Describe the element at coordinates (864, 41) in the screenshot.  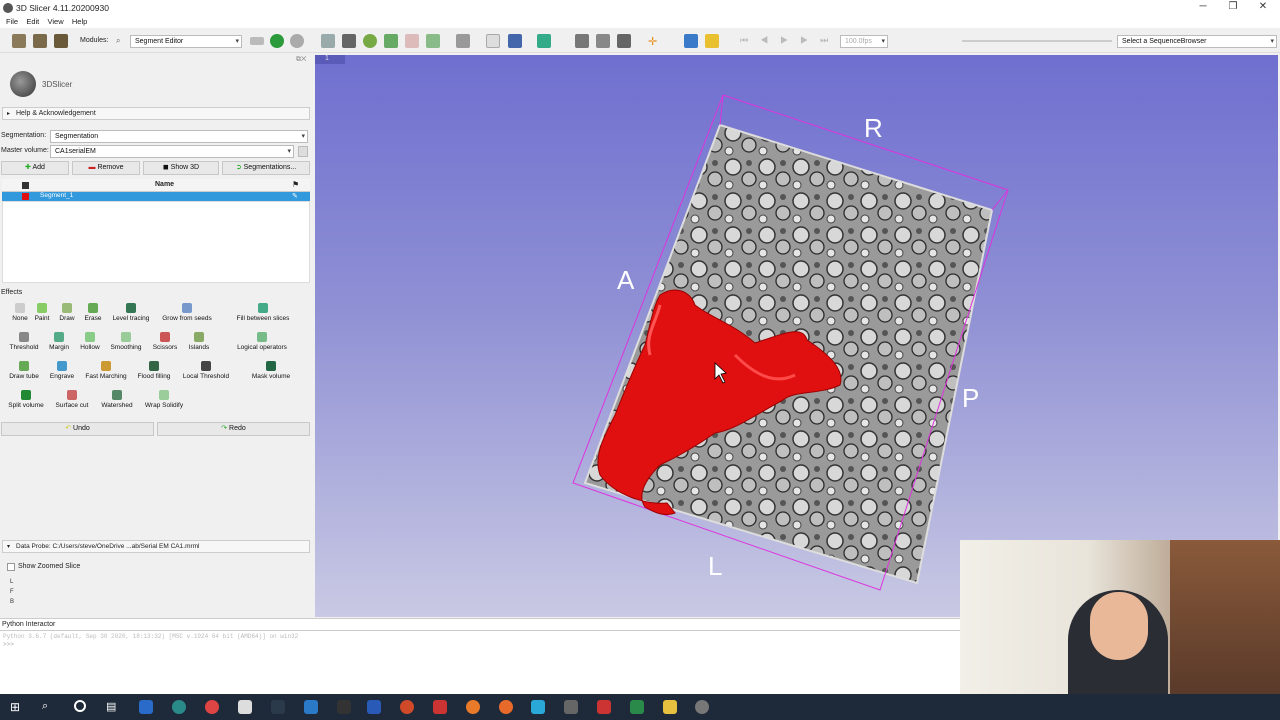
I see `fps-spinbox: 100.0fps` at that location.